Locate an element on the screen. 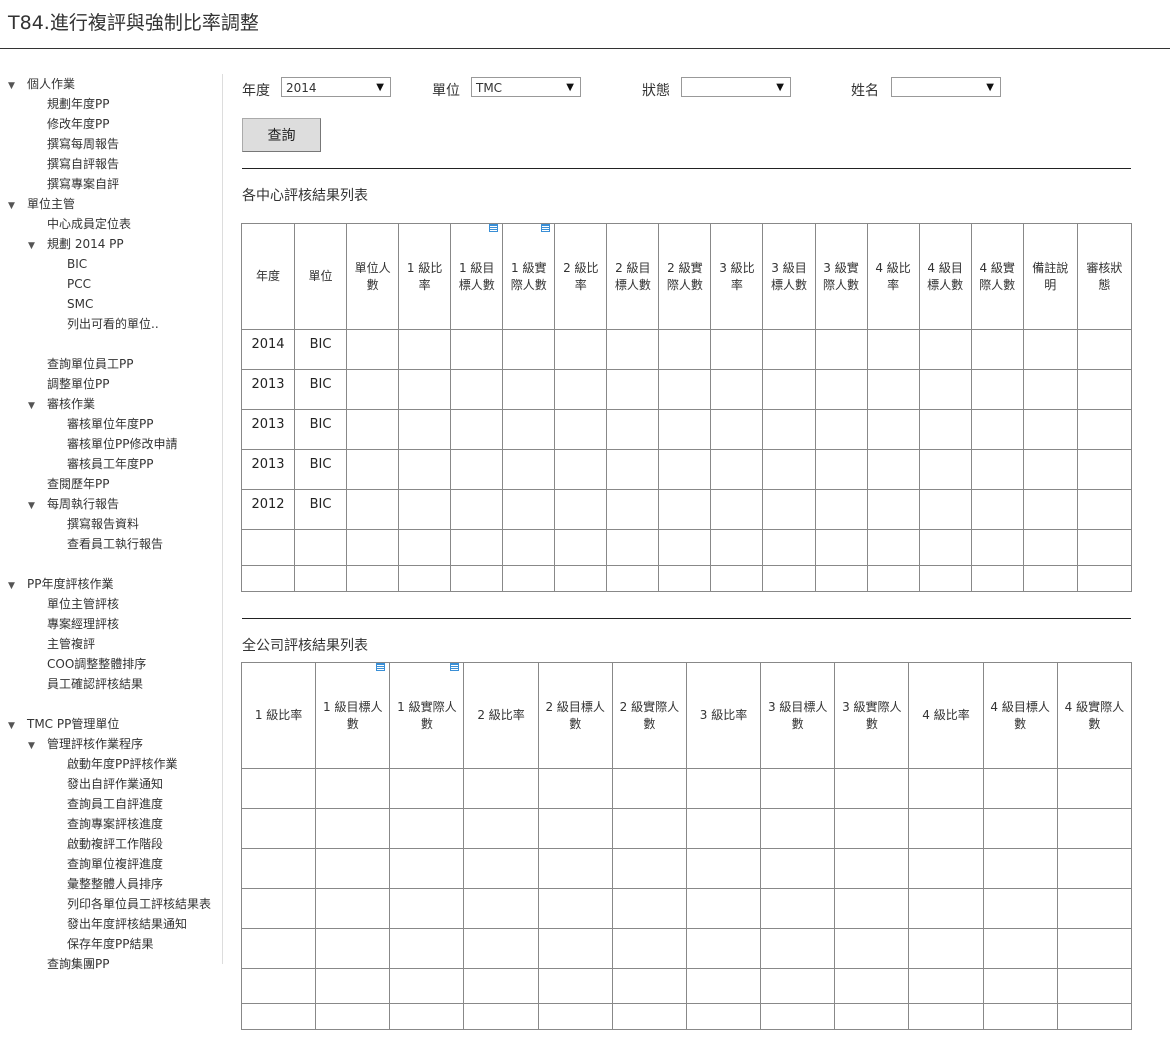  sidebar-item: 保存年度PP結果 is located at coordinates (110, 944).